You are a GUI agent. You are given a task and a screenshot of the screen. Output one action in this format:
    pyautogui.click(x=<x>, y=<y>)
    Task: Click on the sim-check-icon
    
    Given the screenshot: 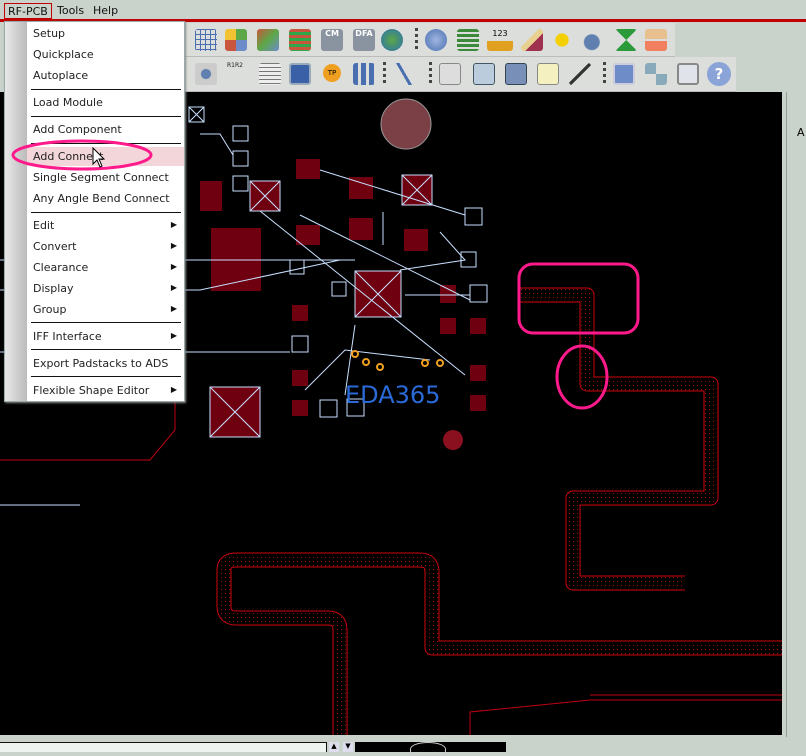 What is the action you would take?
    pyautogui.click(x=548, y=74)
    